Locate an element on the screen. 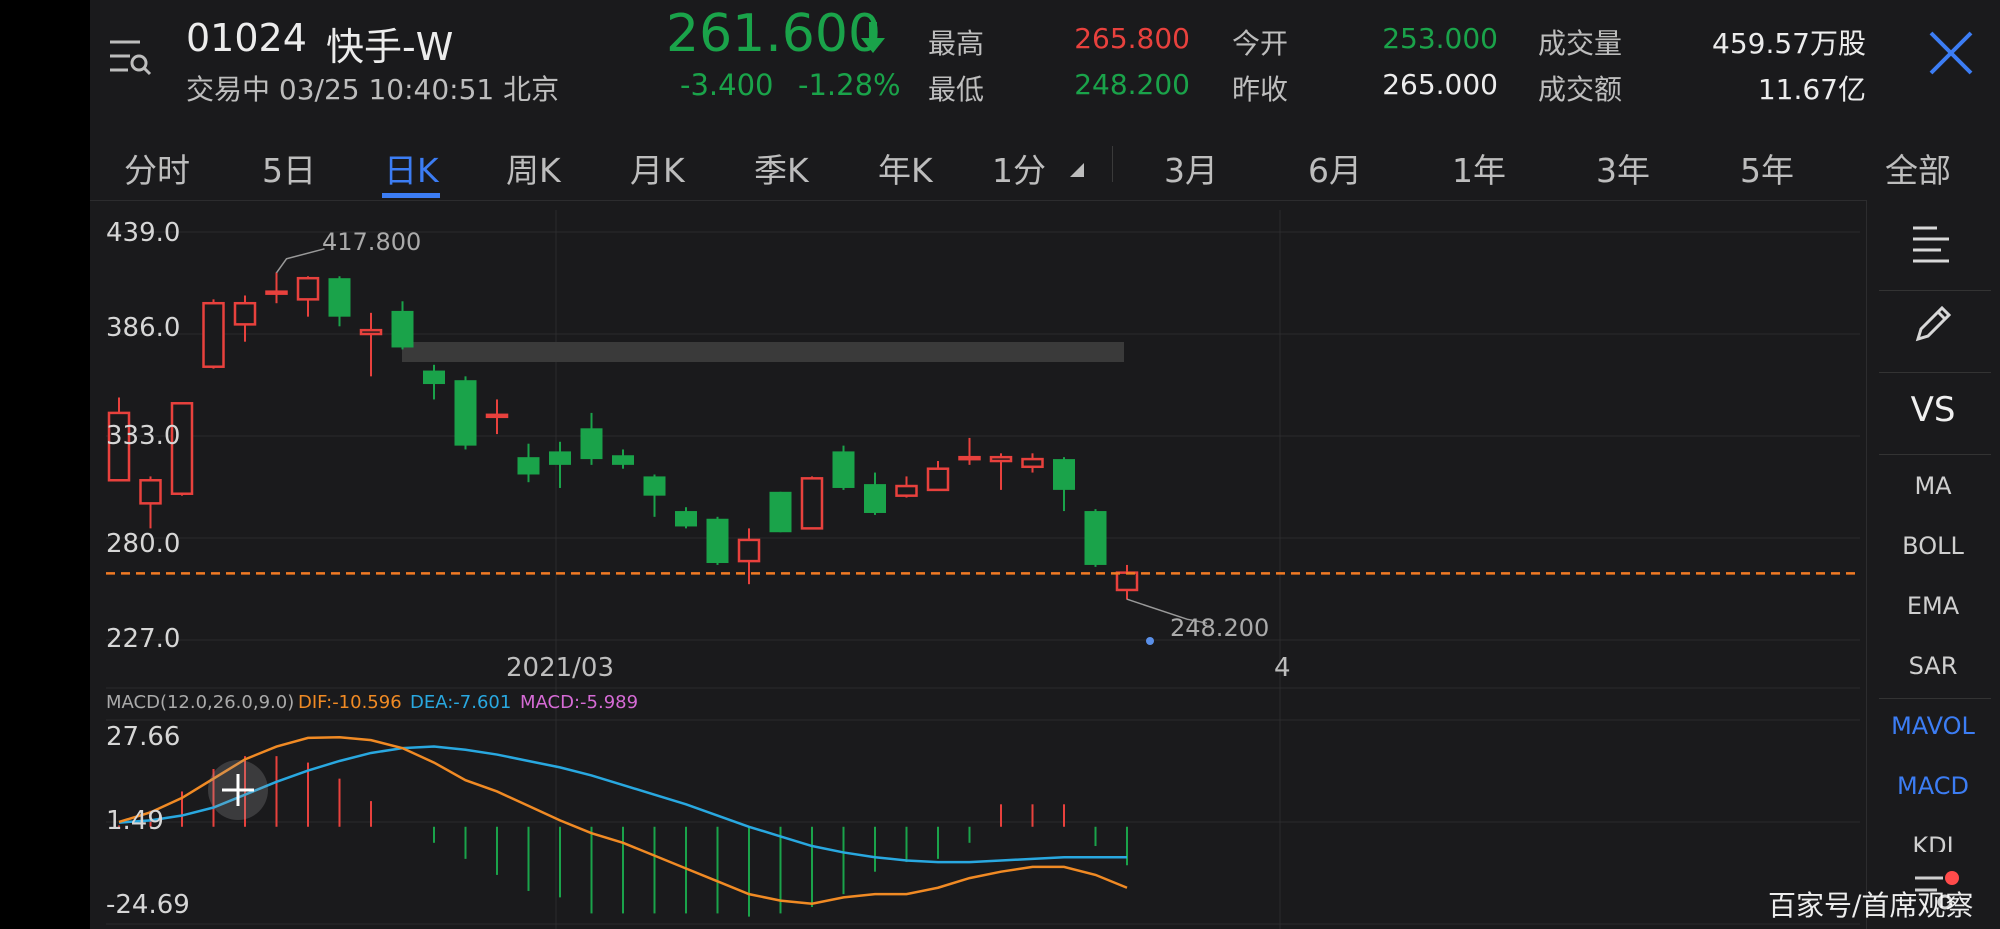 The image size is (2000, 929). macd-y-label-1: 27.66 is located at coordinates (143, 737).